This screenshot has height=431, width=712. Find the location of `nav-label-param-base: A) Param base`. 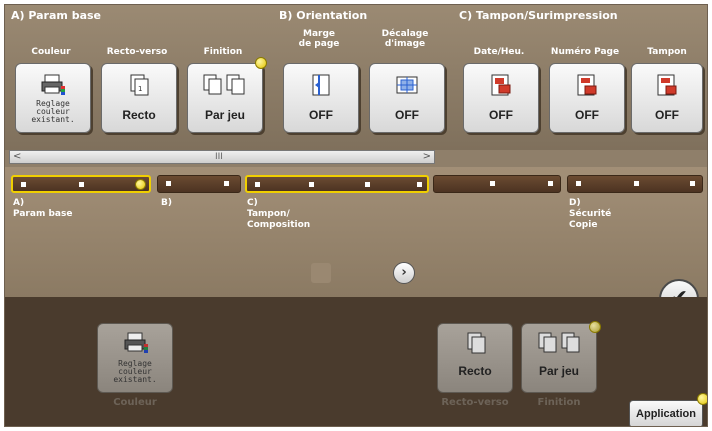

nav-label-param-base: A) Param base is located at coordinates (43, 208).